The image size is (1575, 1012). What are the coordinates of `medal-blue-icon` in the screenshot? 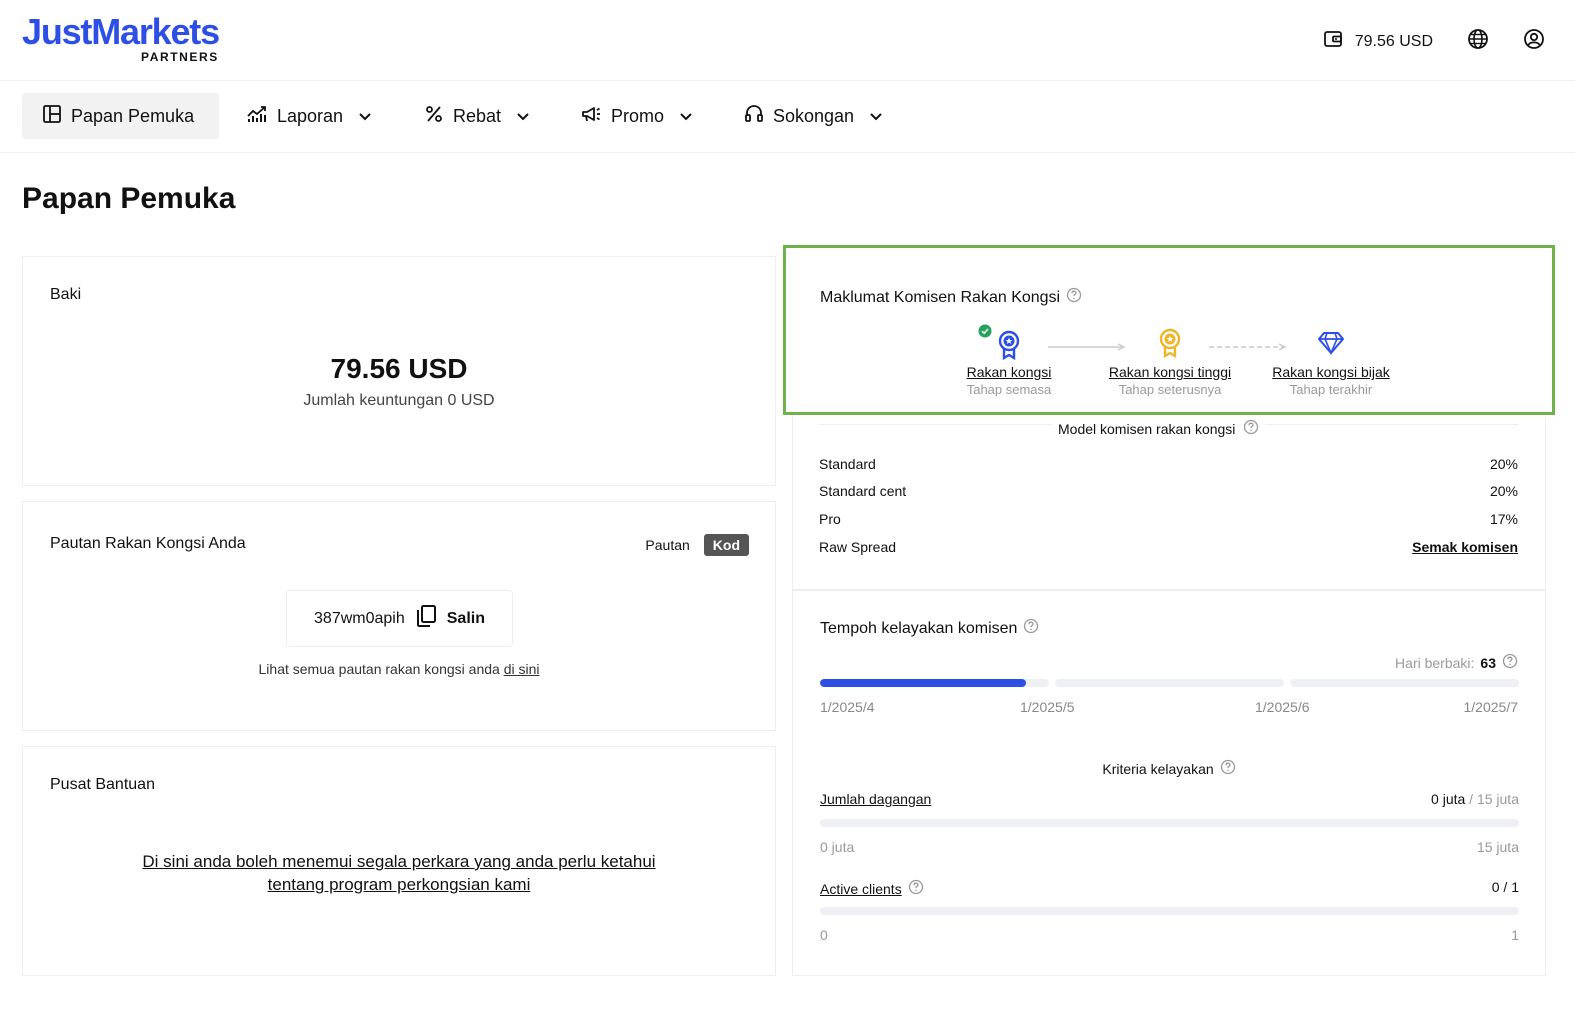 It's located at (1009, 347).